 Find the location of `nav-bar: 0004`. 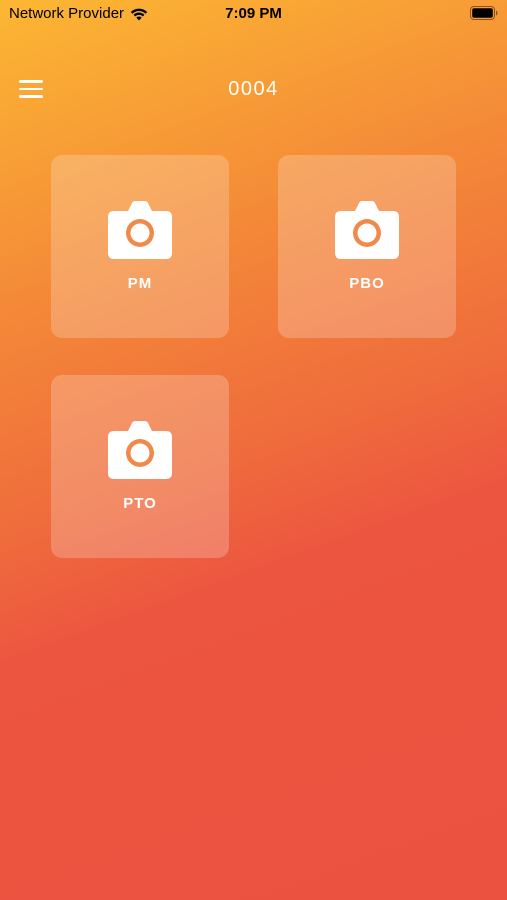

nav-bar: 0004 is located at coordinates (253, 90).